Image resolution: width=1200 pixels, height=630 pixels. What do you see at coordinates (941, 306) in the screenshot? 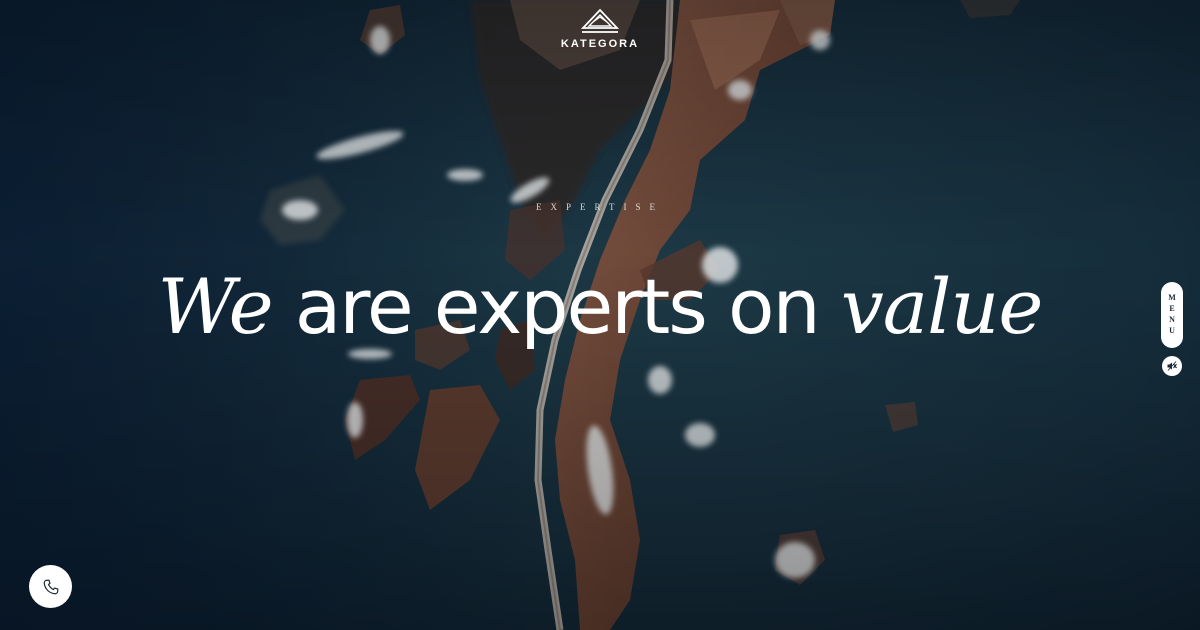
I see `headline-word-value: value` at bounding box center [941, 306].